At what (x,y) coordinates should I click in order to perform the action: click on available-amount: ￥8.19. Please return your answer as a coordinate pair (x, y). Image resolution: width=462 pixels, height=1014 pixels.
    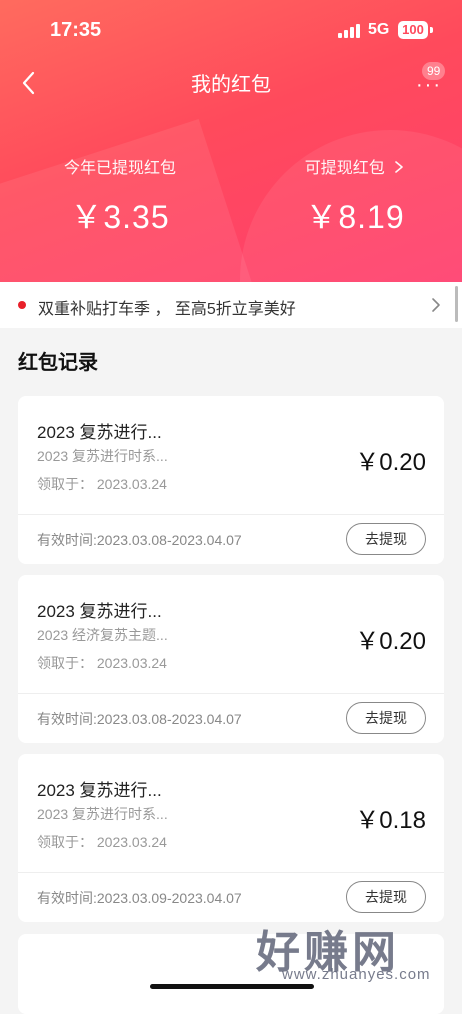
    Looking at the image, I should click on (355, 217).